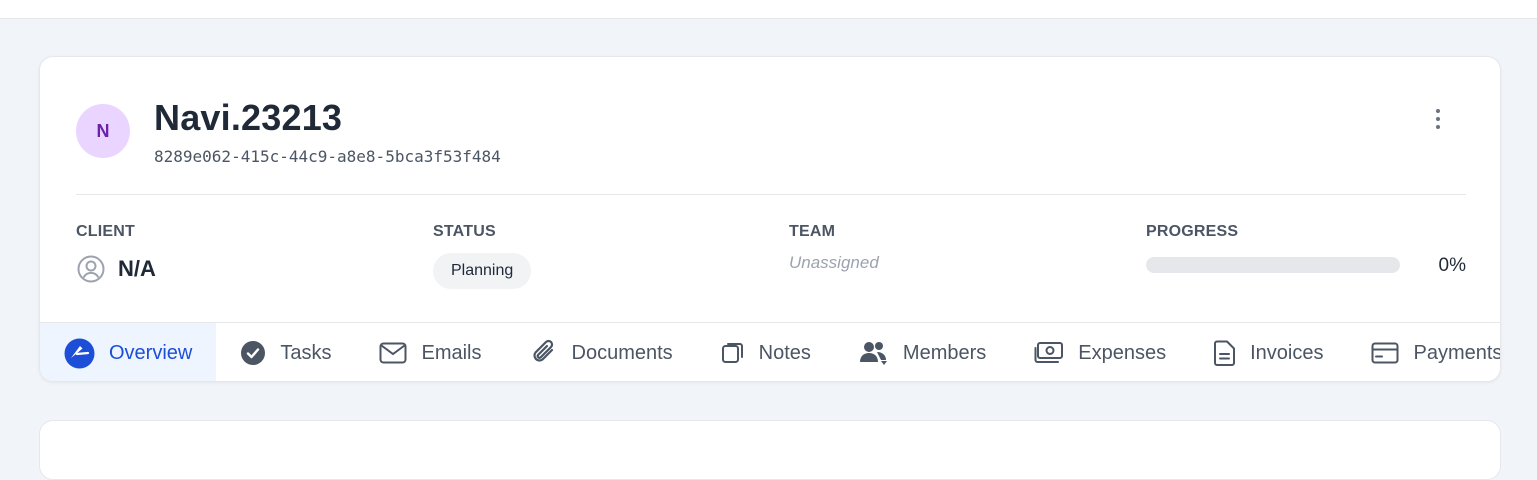  I want to click on content-card, so click(770, 450).